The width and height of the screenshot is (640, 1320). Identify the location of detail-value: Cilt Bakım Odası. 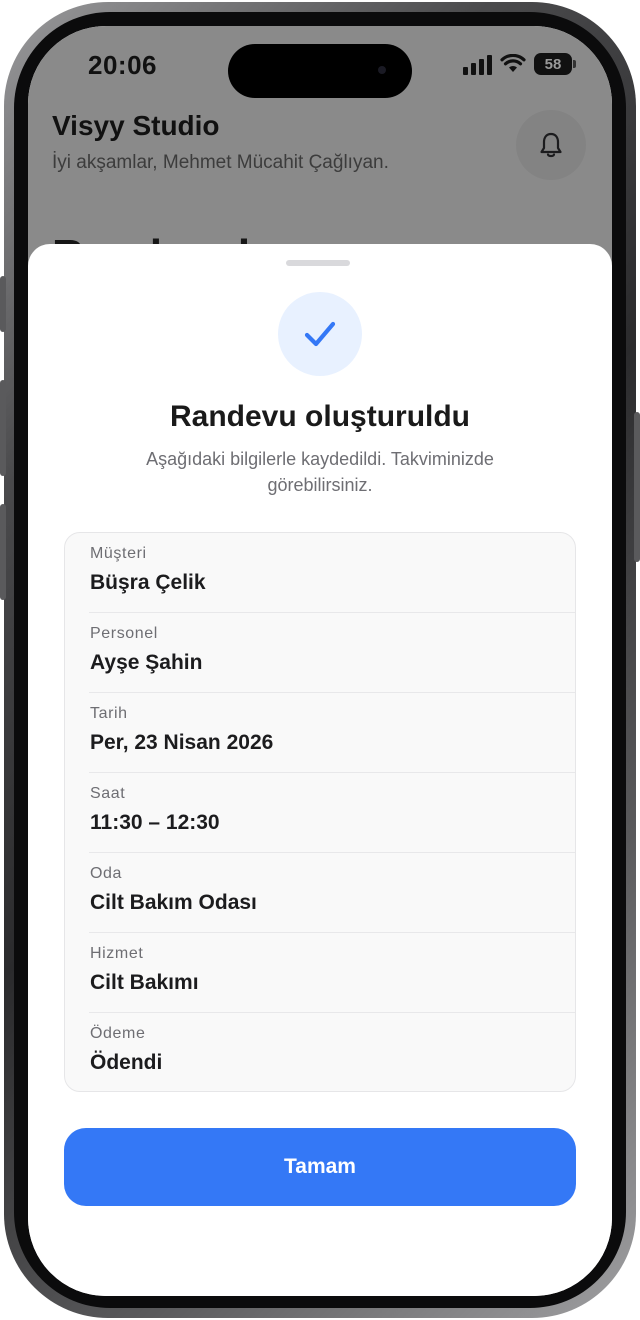
(173, 902).